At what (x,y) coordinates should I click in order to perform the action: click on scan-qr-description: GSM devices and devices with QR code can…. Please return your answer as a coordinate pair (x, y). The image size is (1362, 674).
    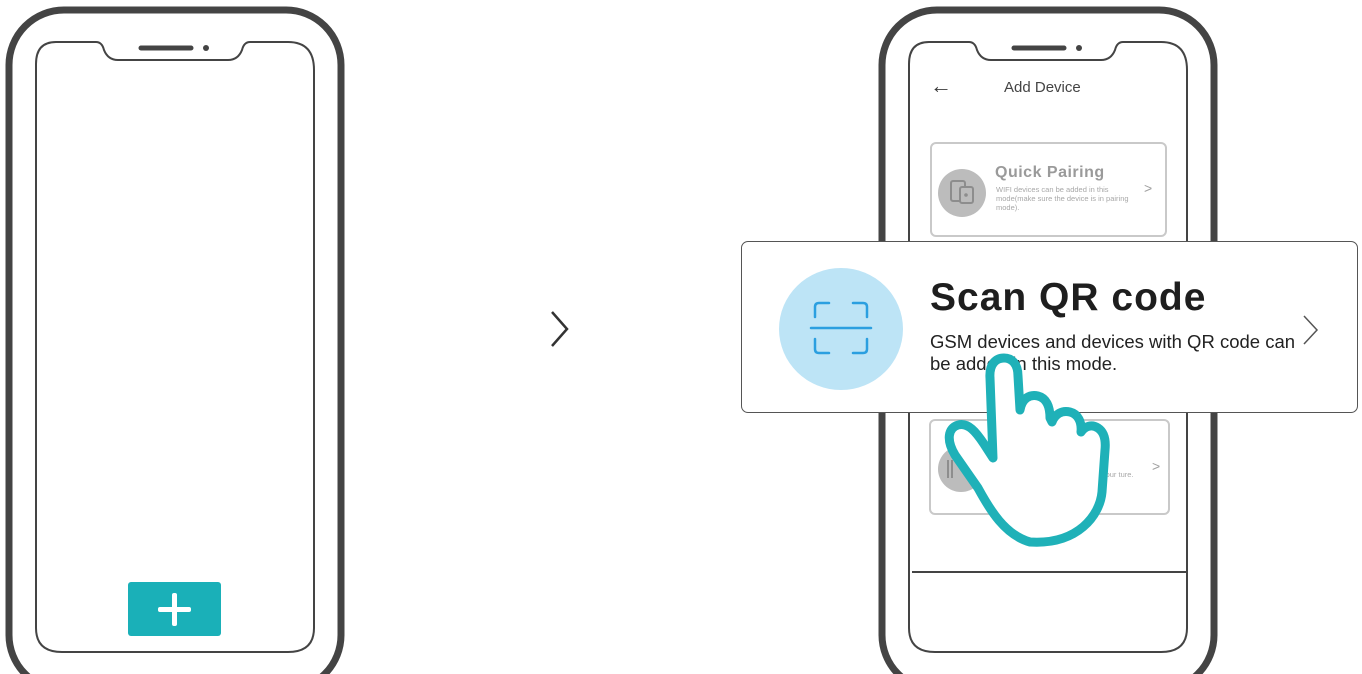
    Looking at the image, I should click on (1113, 352).